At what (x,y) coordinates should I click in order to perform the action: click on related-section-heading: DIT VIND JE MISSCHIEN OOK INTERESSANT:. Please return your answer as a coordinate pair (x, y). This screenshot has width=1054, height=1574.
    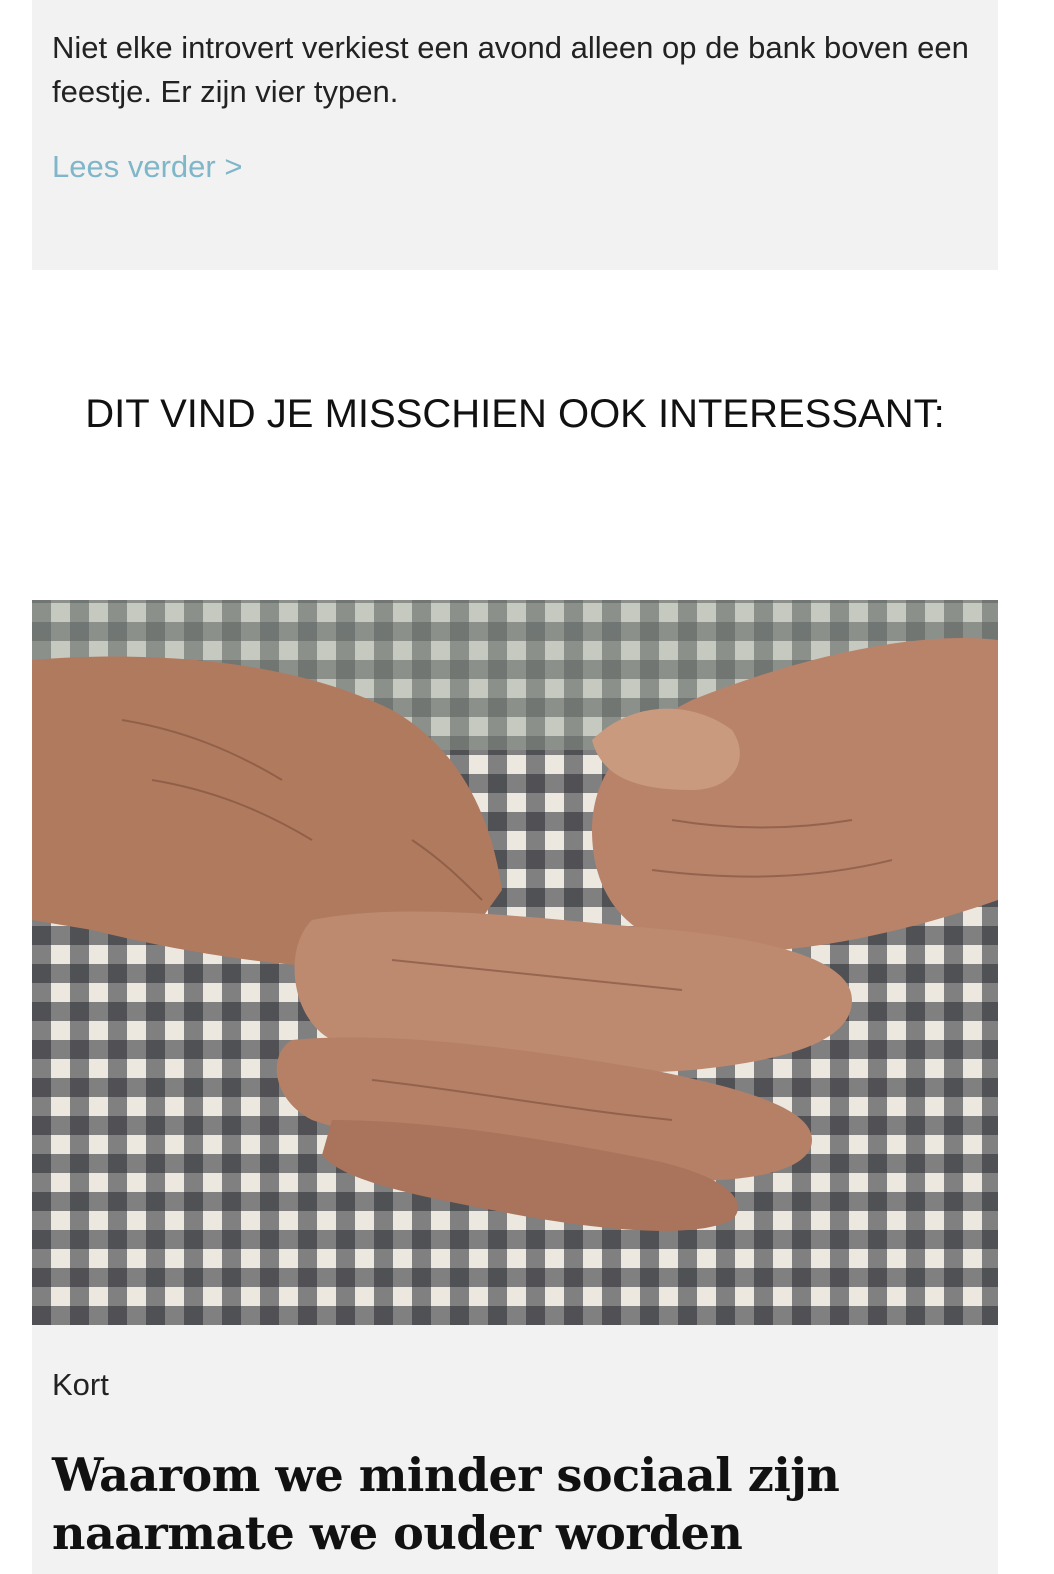
    Looking at the image, I should click on (515, 414).